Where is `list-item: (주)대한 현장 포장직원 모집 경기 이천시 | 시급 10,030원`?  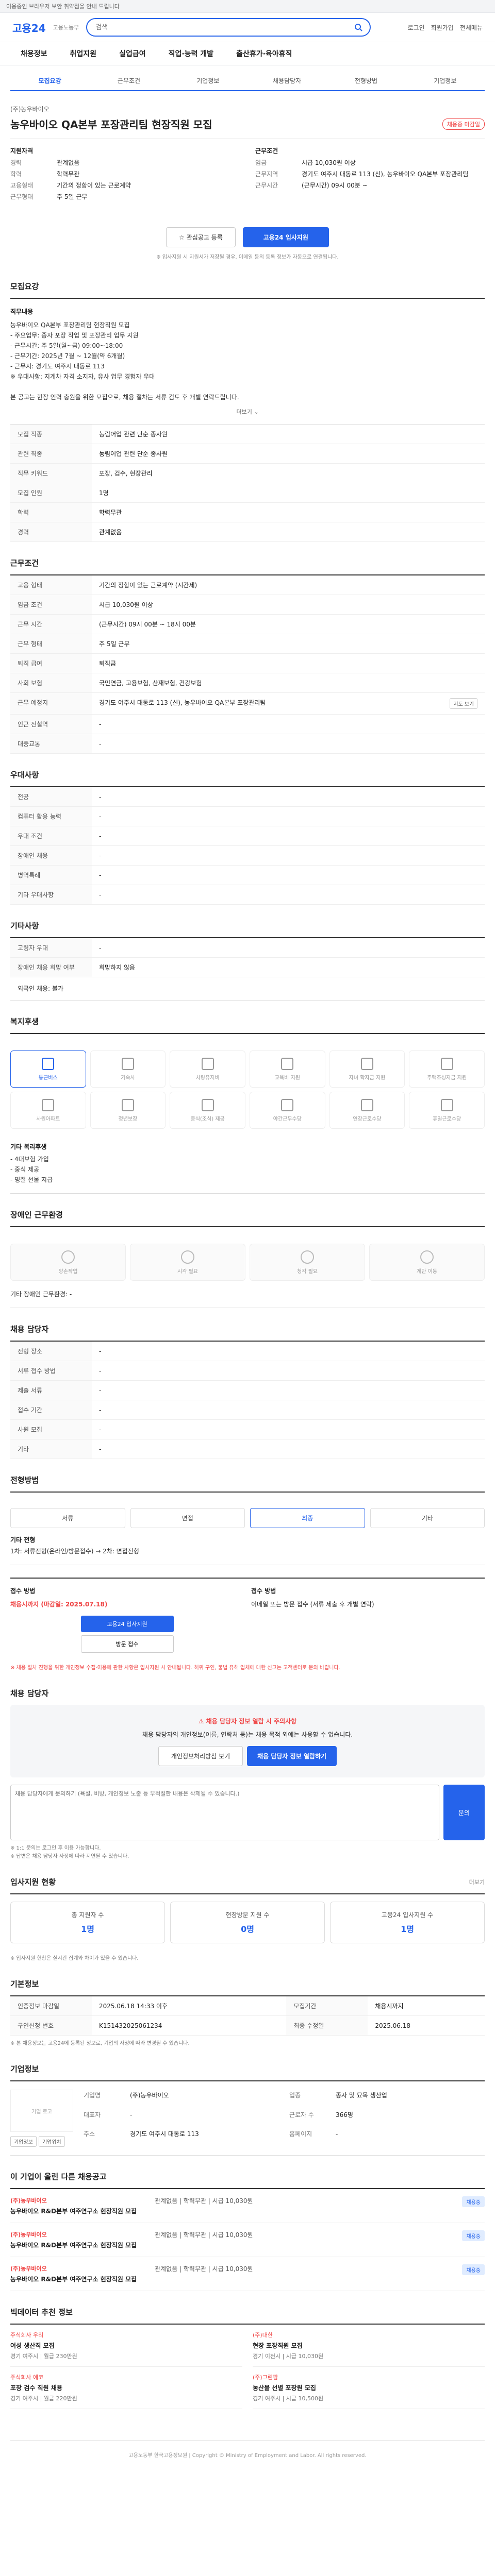
list-item: (주)대한 현장 포장직원 모집 경기 이천시 | 시급 10,030원 is located at coordinates (369, 2346).